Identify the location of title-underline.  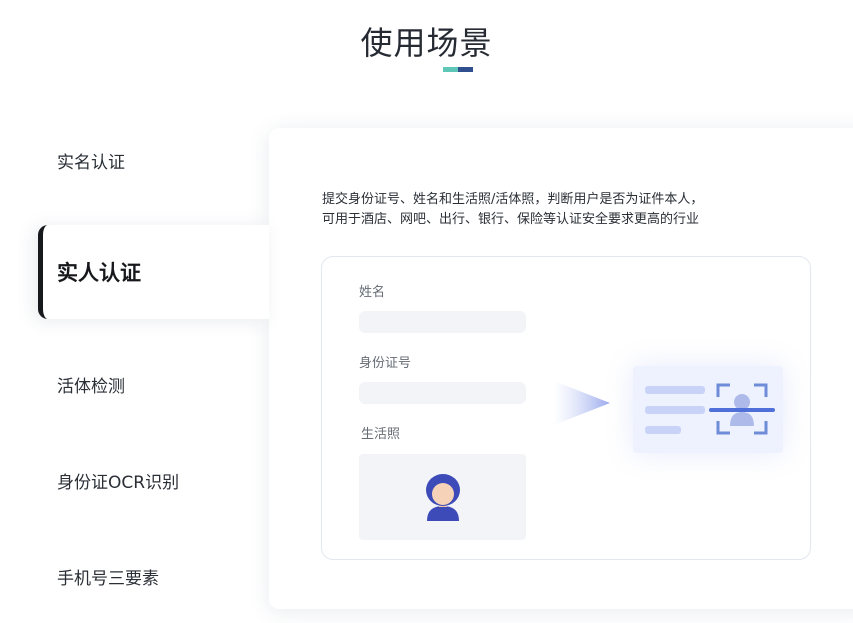
(458, 69).